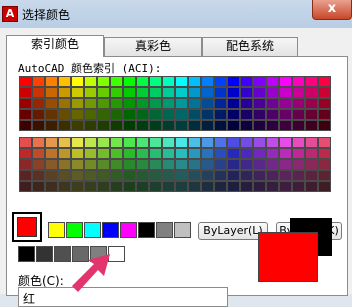  Describe the element at coordinates (123, 297) in the screenshot. I see `color-input: 红` at that location.